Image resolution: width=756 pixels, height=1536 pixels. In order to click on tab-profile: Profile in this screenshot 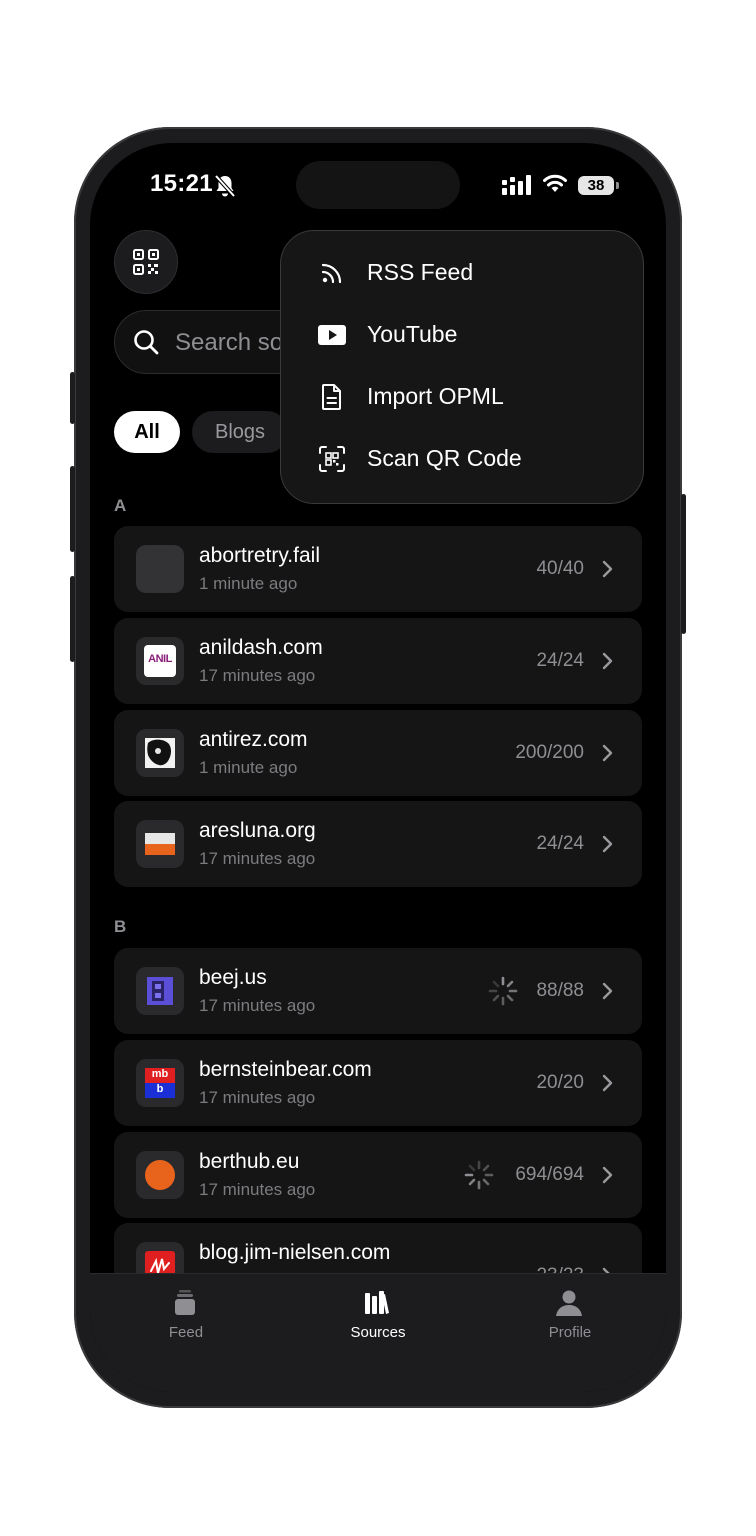, I will do `click(570, 1314)`.